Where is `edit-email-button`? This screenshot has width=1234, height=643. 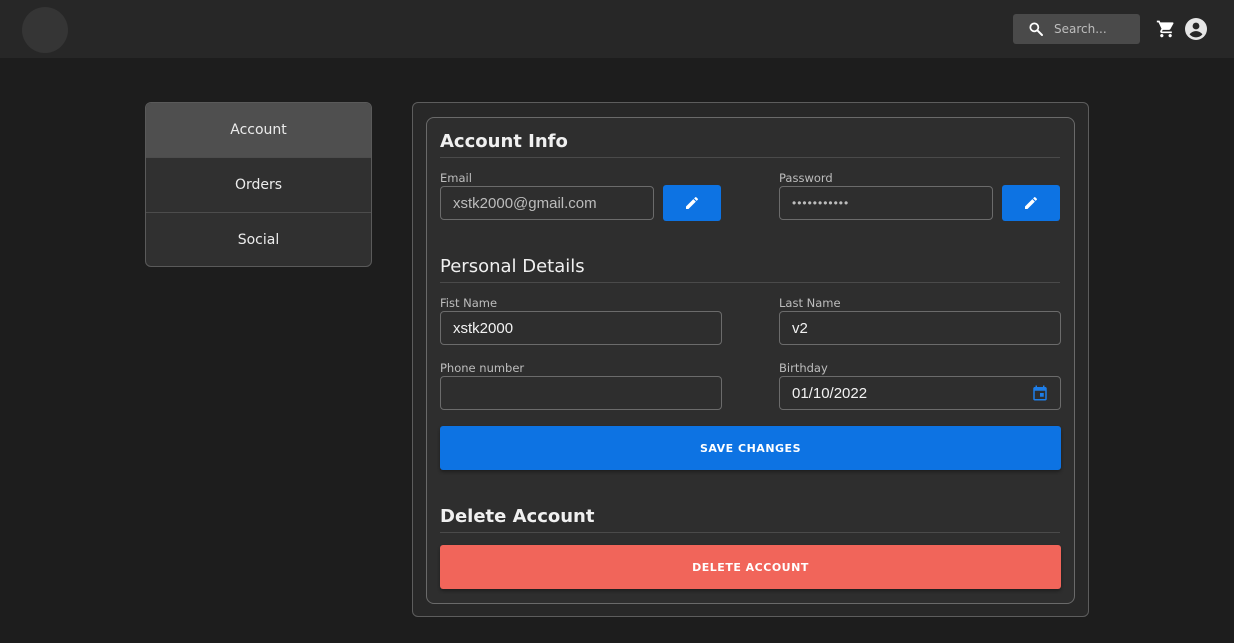
edit-email-button is located at coordinates (692, 203).